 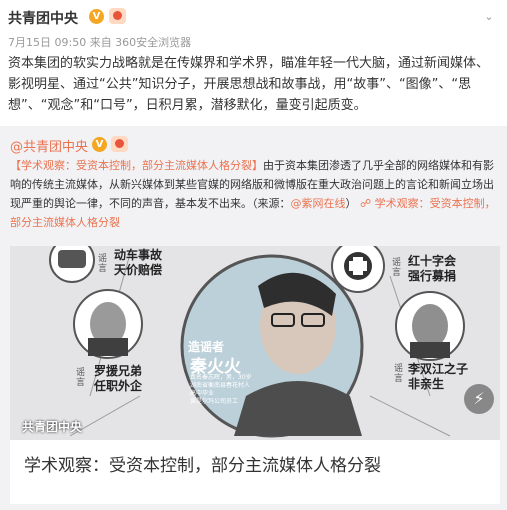 I want to click on caption-redcross: 红十字会 强行募捐, so click(x=432, y=268).